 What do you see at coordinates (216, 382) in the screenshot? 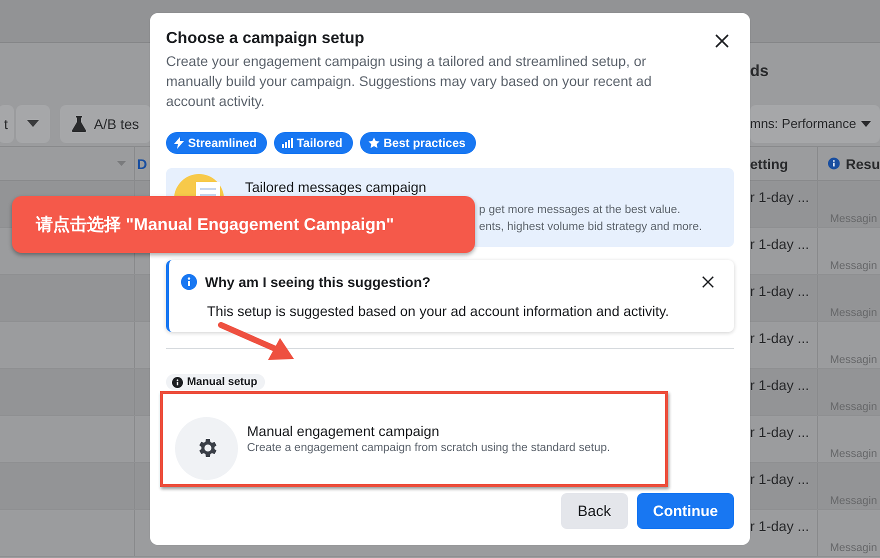
I see `manual-setup-badge: Manual setup` at bounding box center [216, 382].